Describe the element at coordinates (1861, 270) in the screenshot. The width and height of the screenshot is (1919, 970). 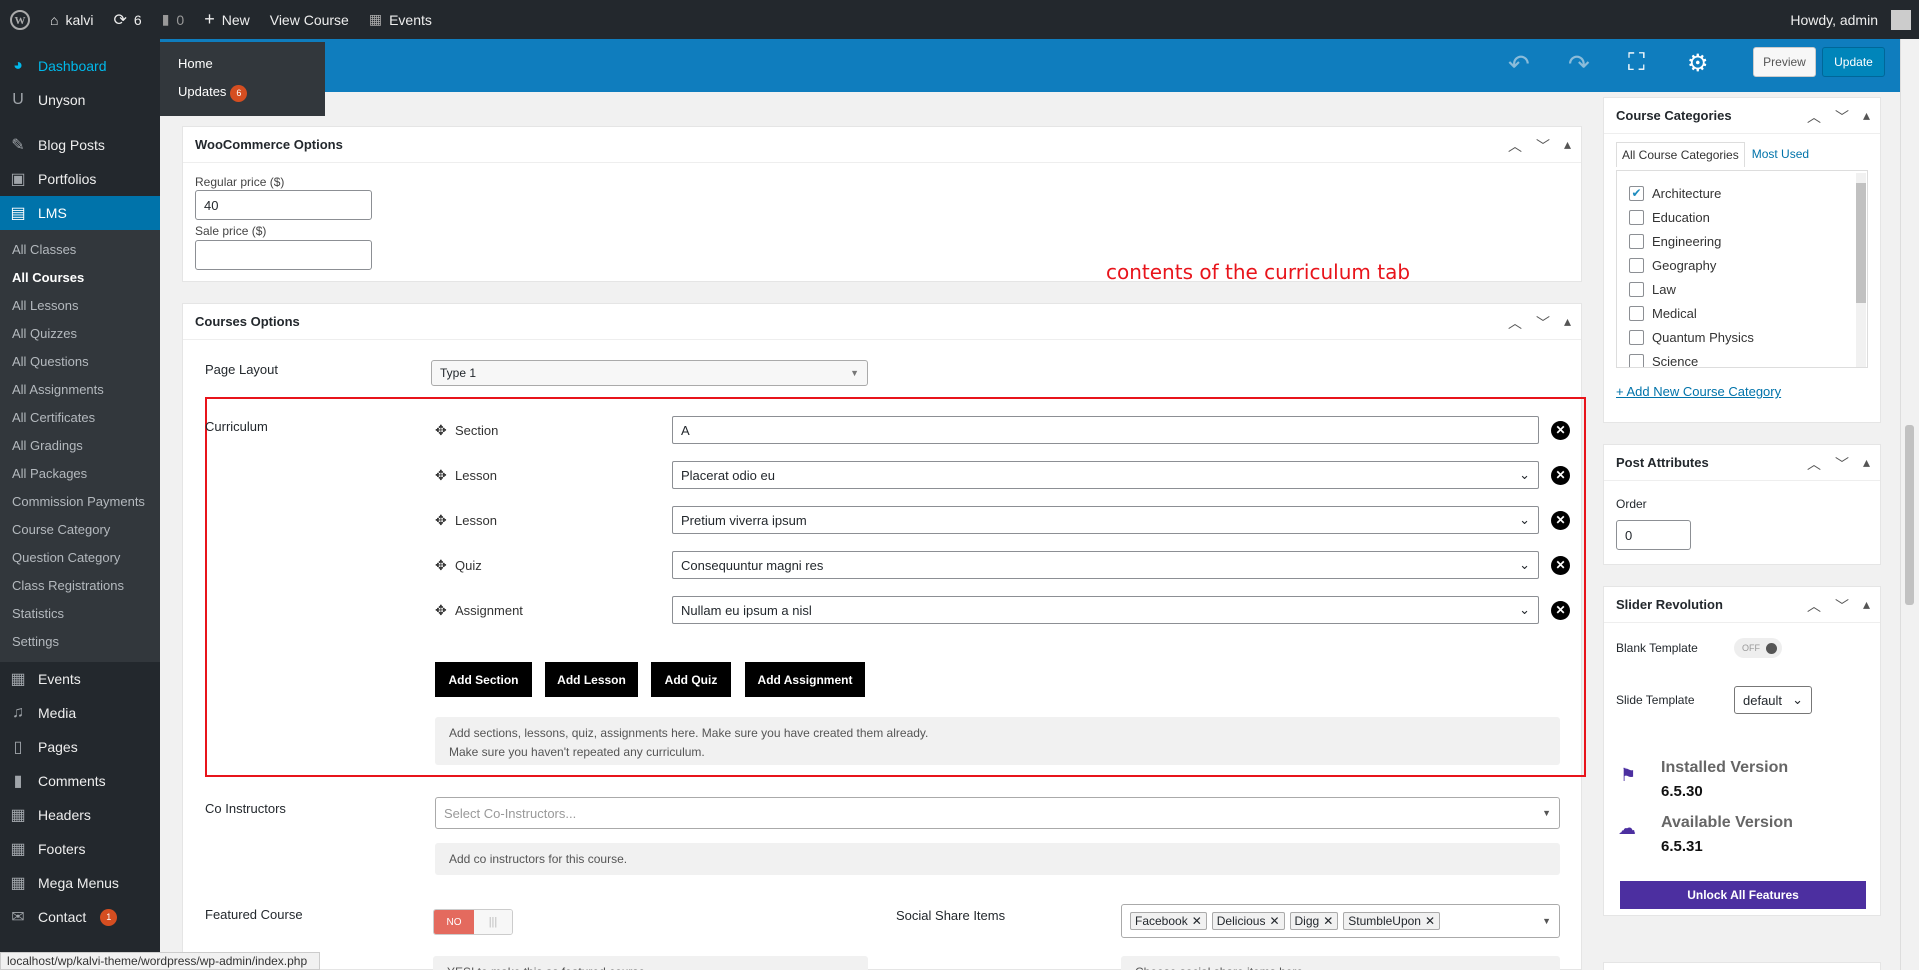
I see `checklist-scrollbar` at that location.